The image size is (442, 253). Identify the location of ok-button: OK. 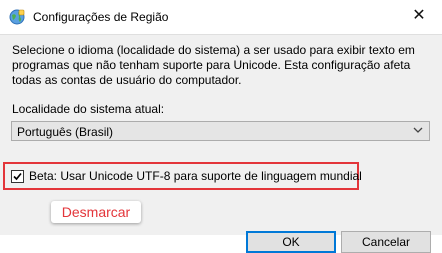
(291, 242).